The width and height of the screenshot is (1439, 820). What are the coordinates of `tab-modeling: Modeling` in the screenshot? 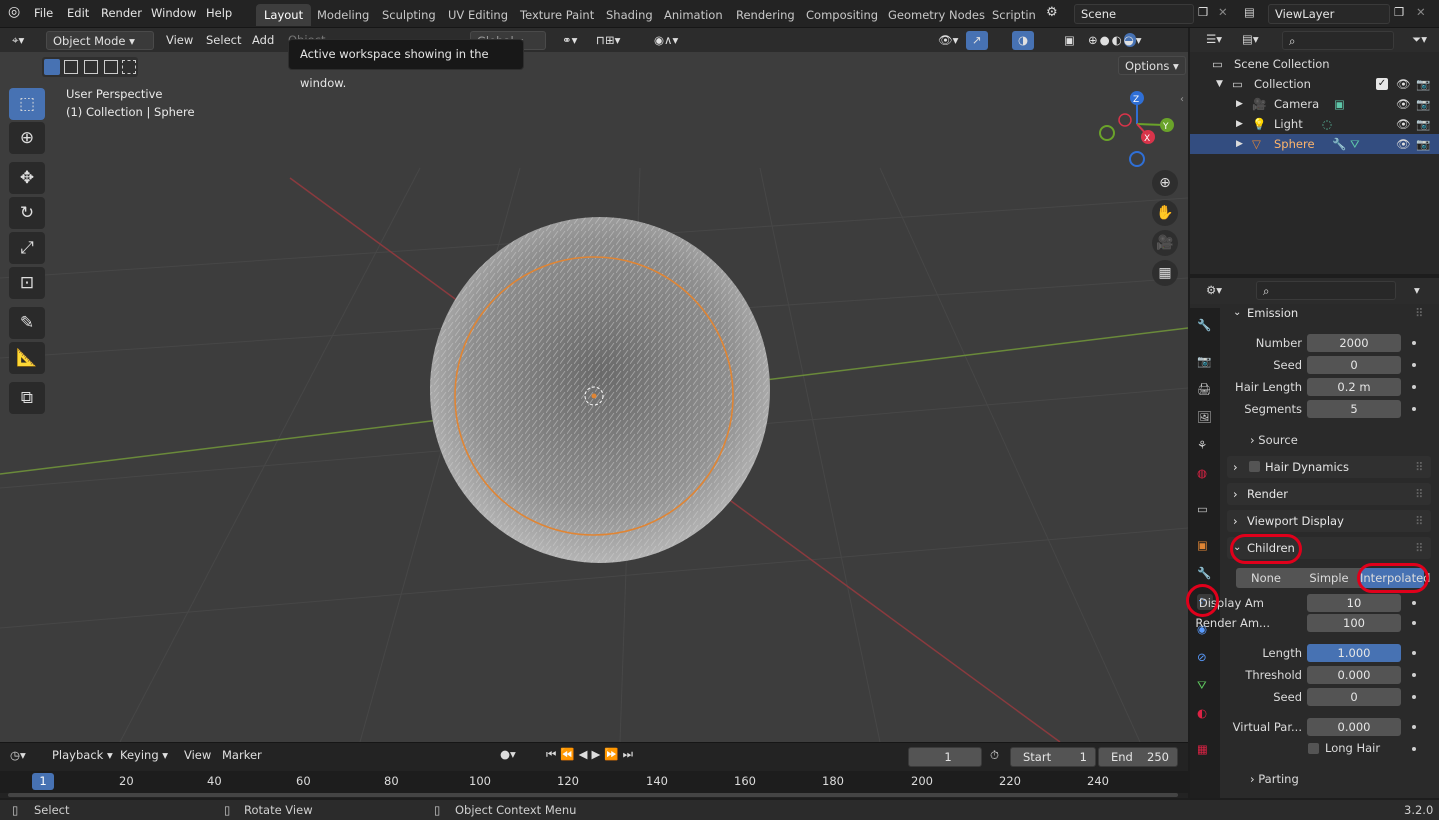 It's located at (343, 15).